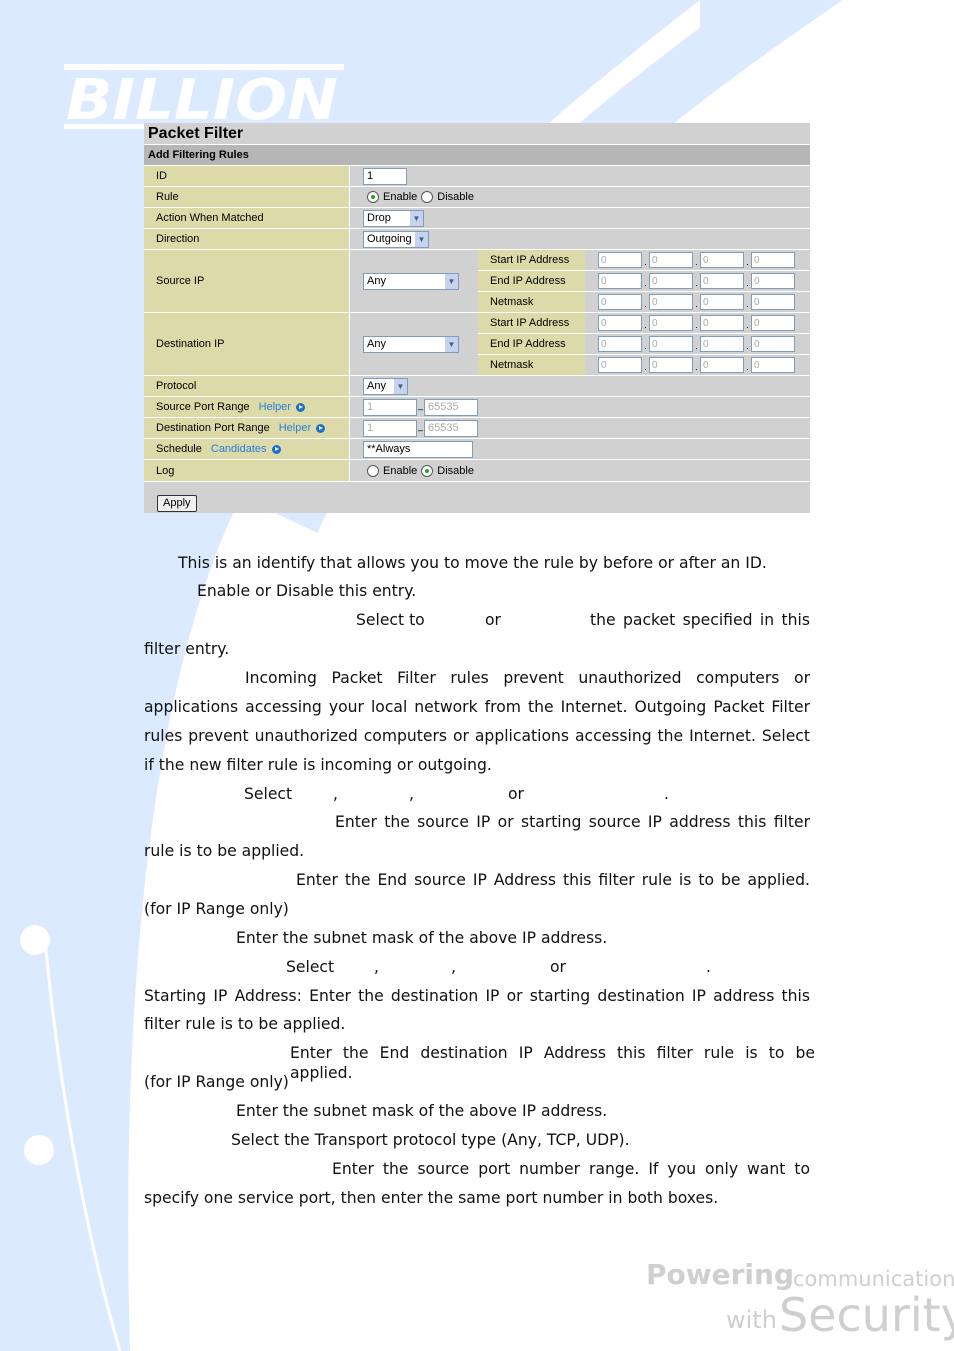 This screenshot has height=1351, width=954. What do you see at coordinates (477, 155) in the screenshot?
I see `panel-subtitle: Add Filtering Rules` at bounding box center [477, 155].